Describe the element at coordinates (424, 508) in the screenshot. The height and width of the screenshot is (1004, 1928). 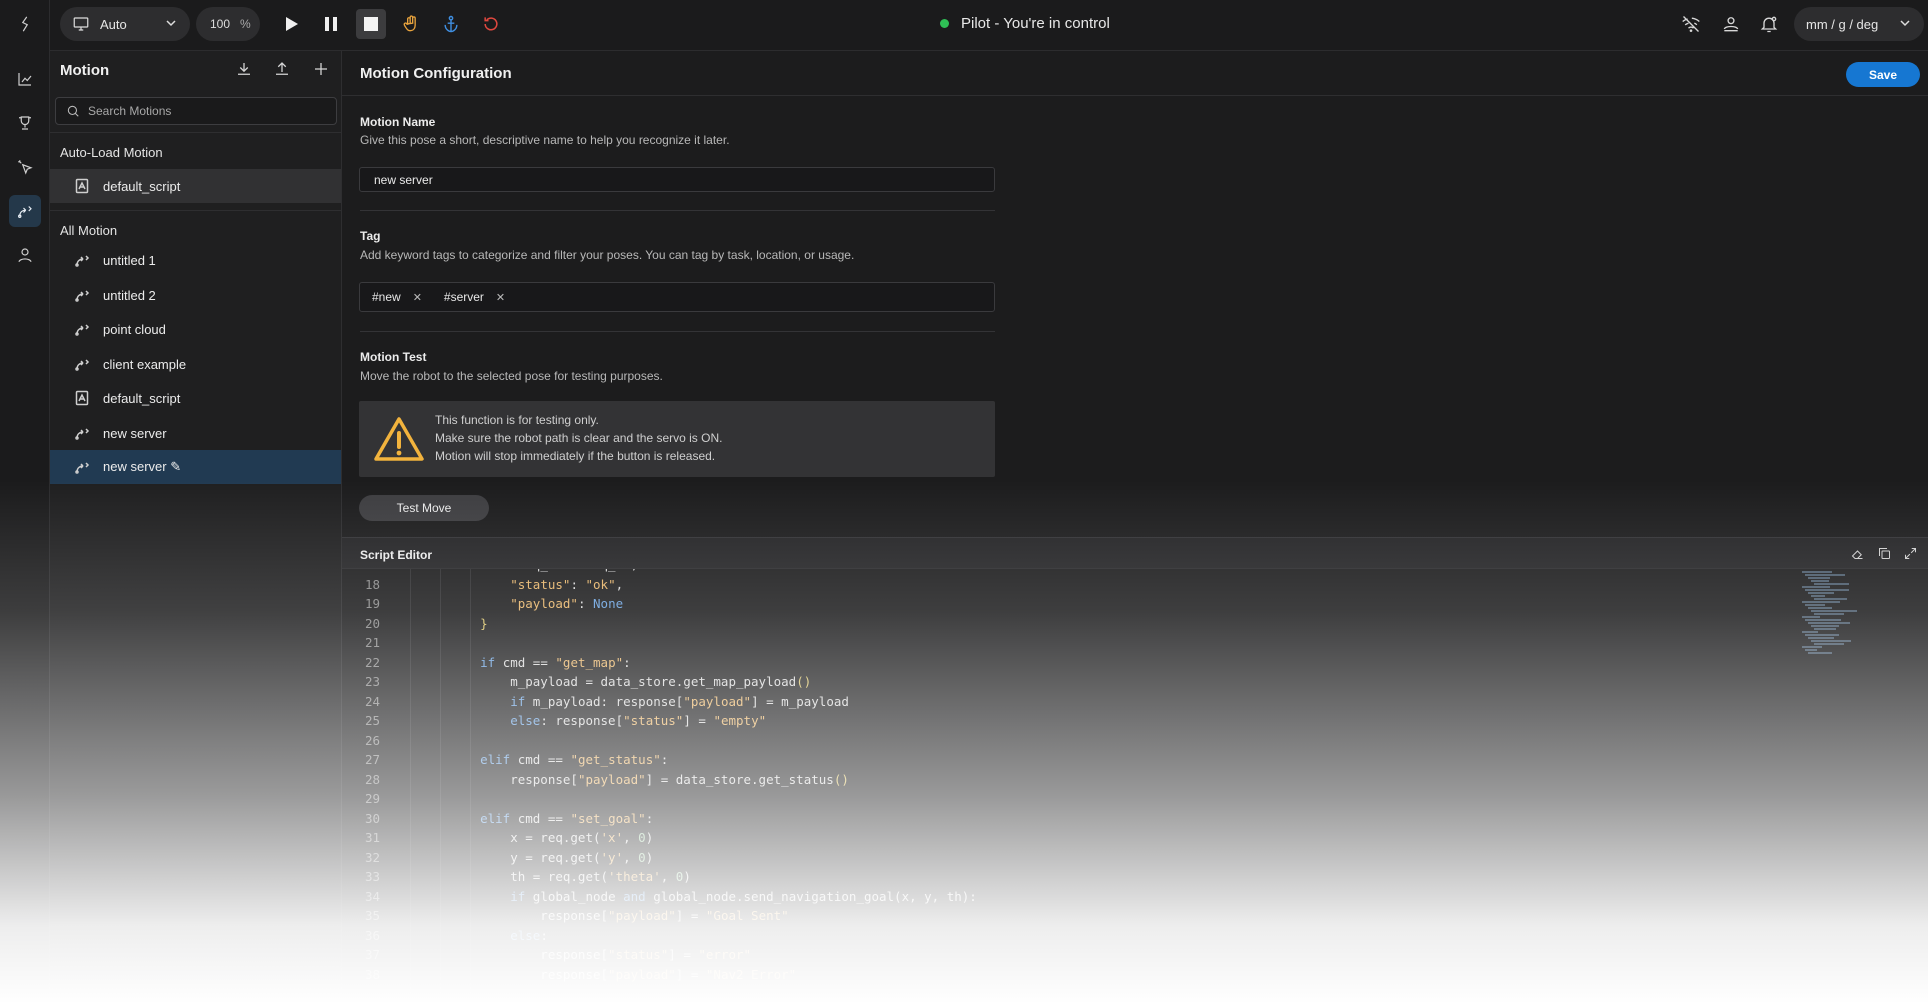
I see `test-move-button: Test Move` at that location.